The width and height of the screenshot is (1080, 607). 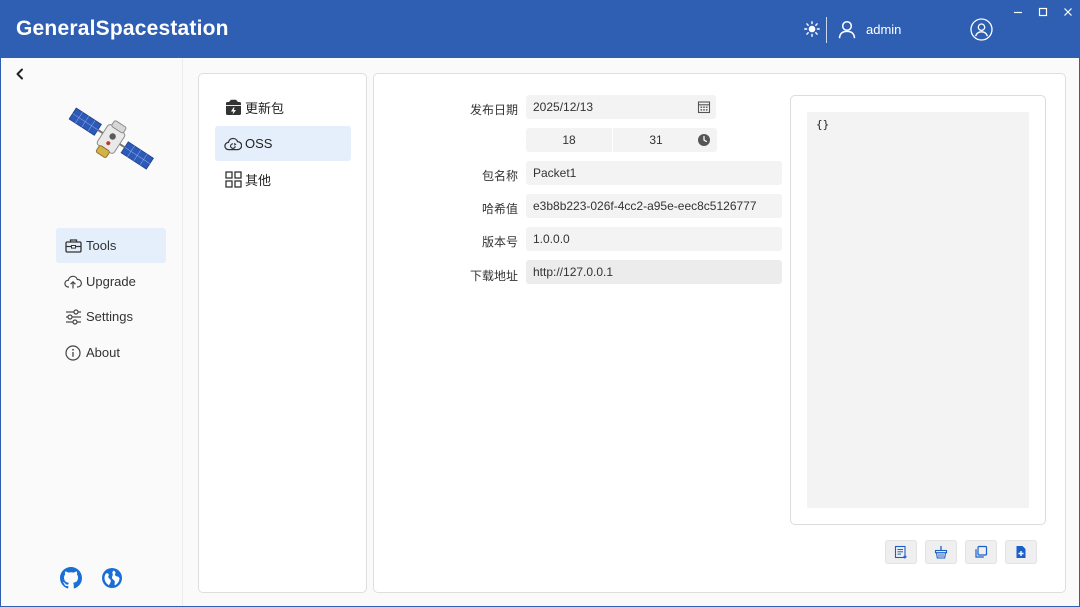 I want to click on toolbox-icon, so click(x=73, y=246).